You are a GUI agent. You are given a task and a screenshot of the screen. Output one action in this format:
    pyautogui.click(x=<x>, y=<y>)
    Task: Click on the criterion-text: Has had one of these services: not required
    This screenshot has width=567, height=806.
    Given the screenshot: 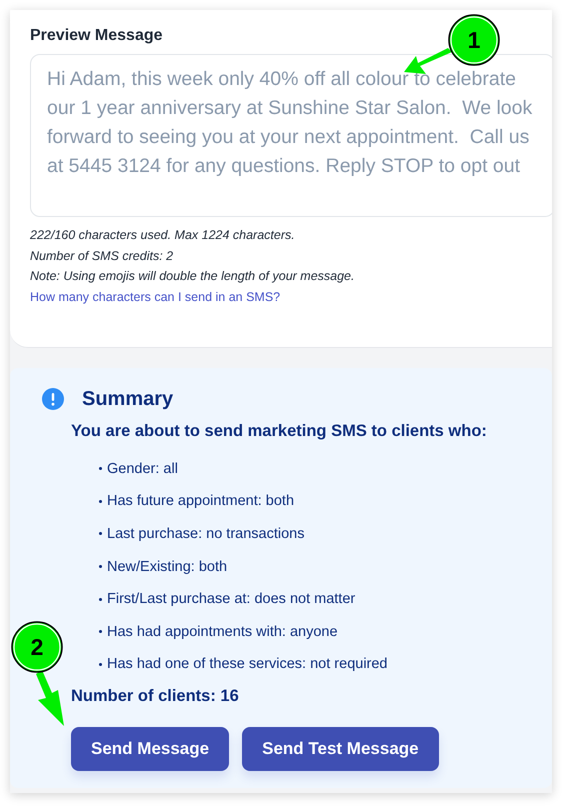 What is the action you would take?
    pyautogui.click(x=247, y=664)
    